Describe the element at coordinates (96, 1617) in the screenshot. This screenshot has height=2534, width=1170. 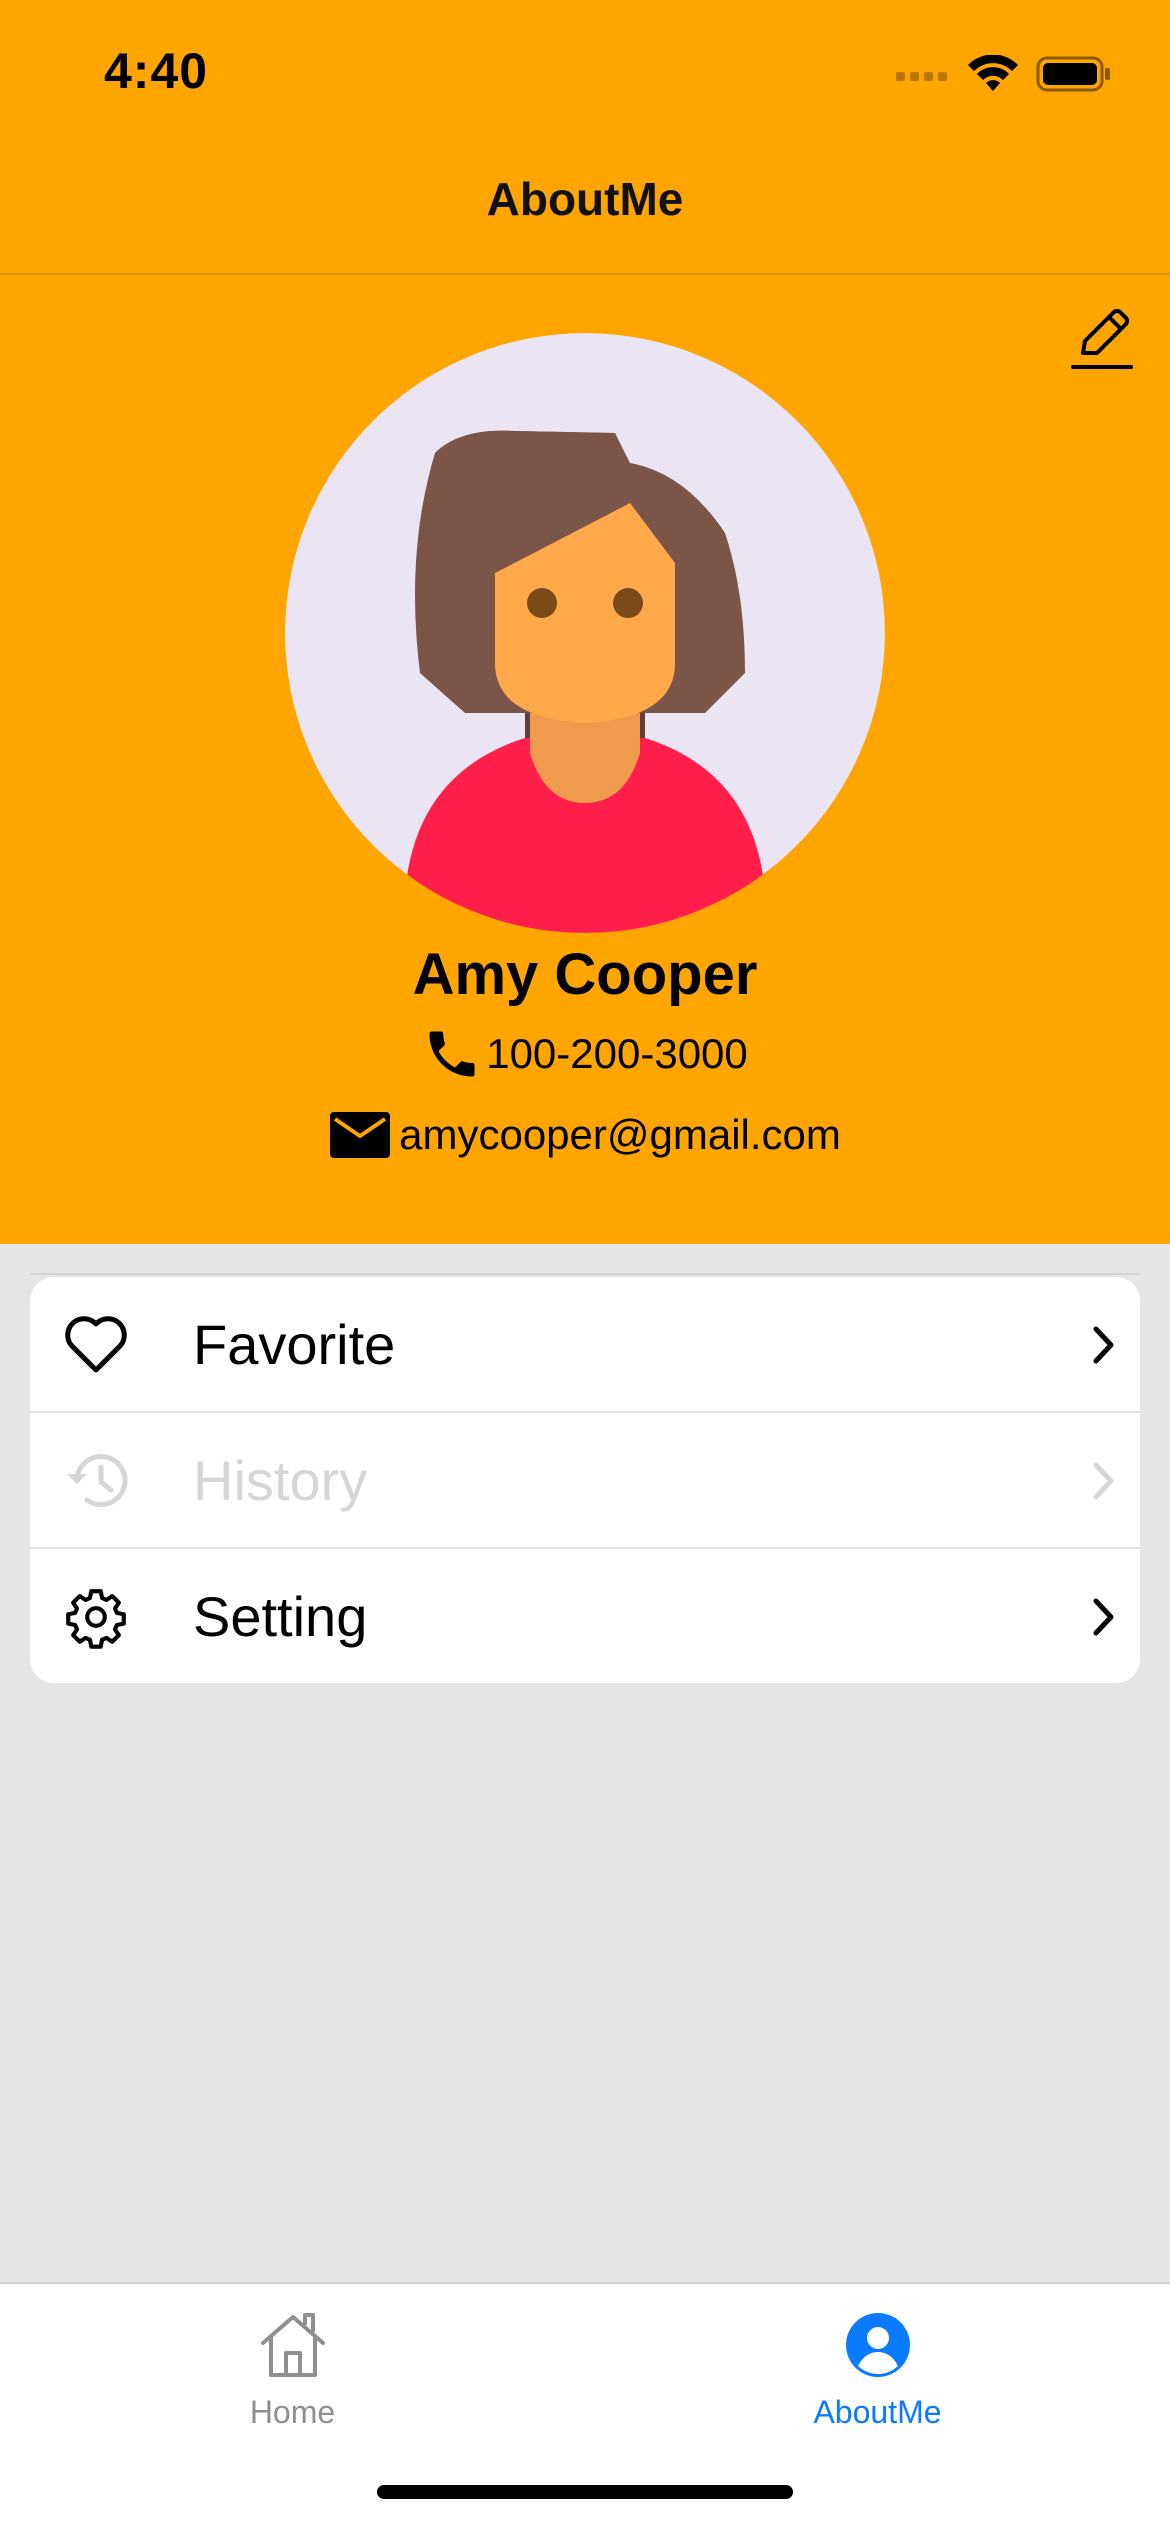
I see `gear-icon` at that location.